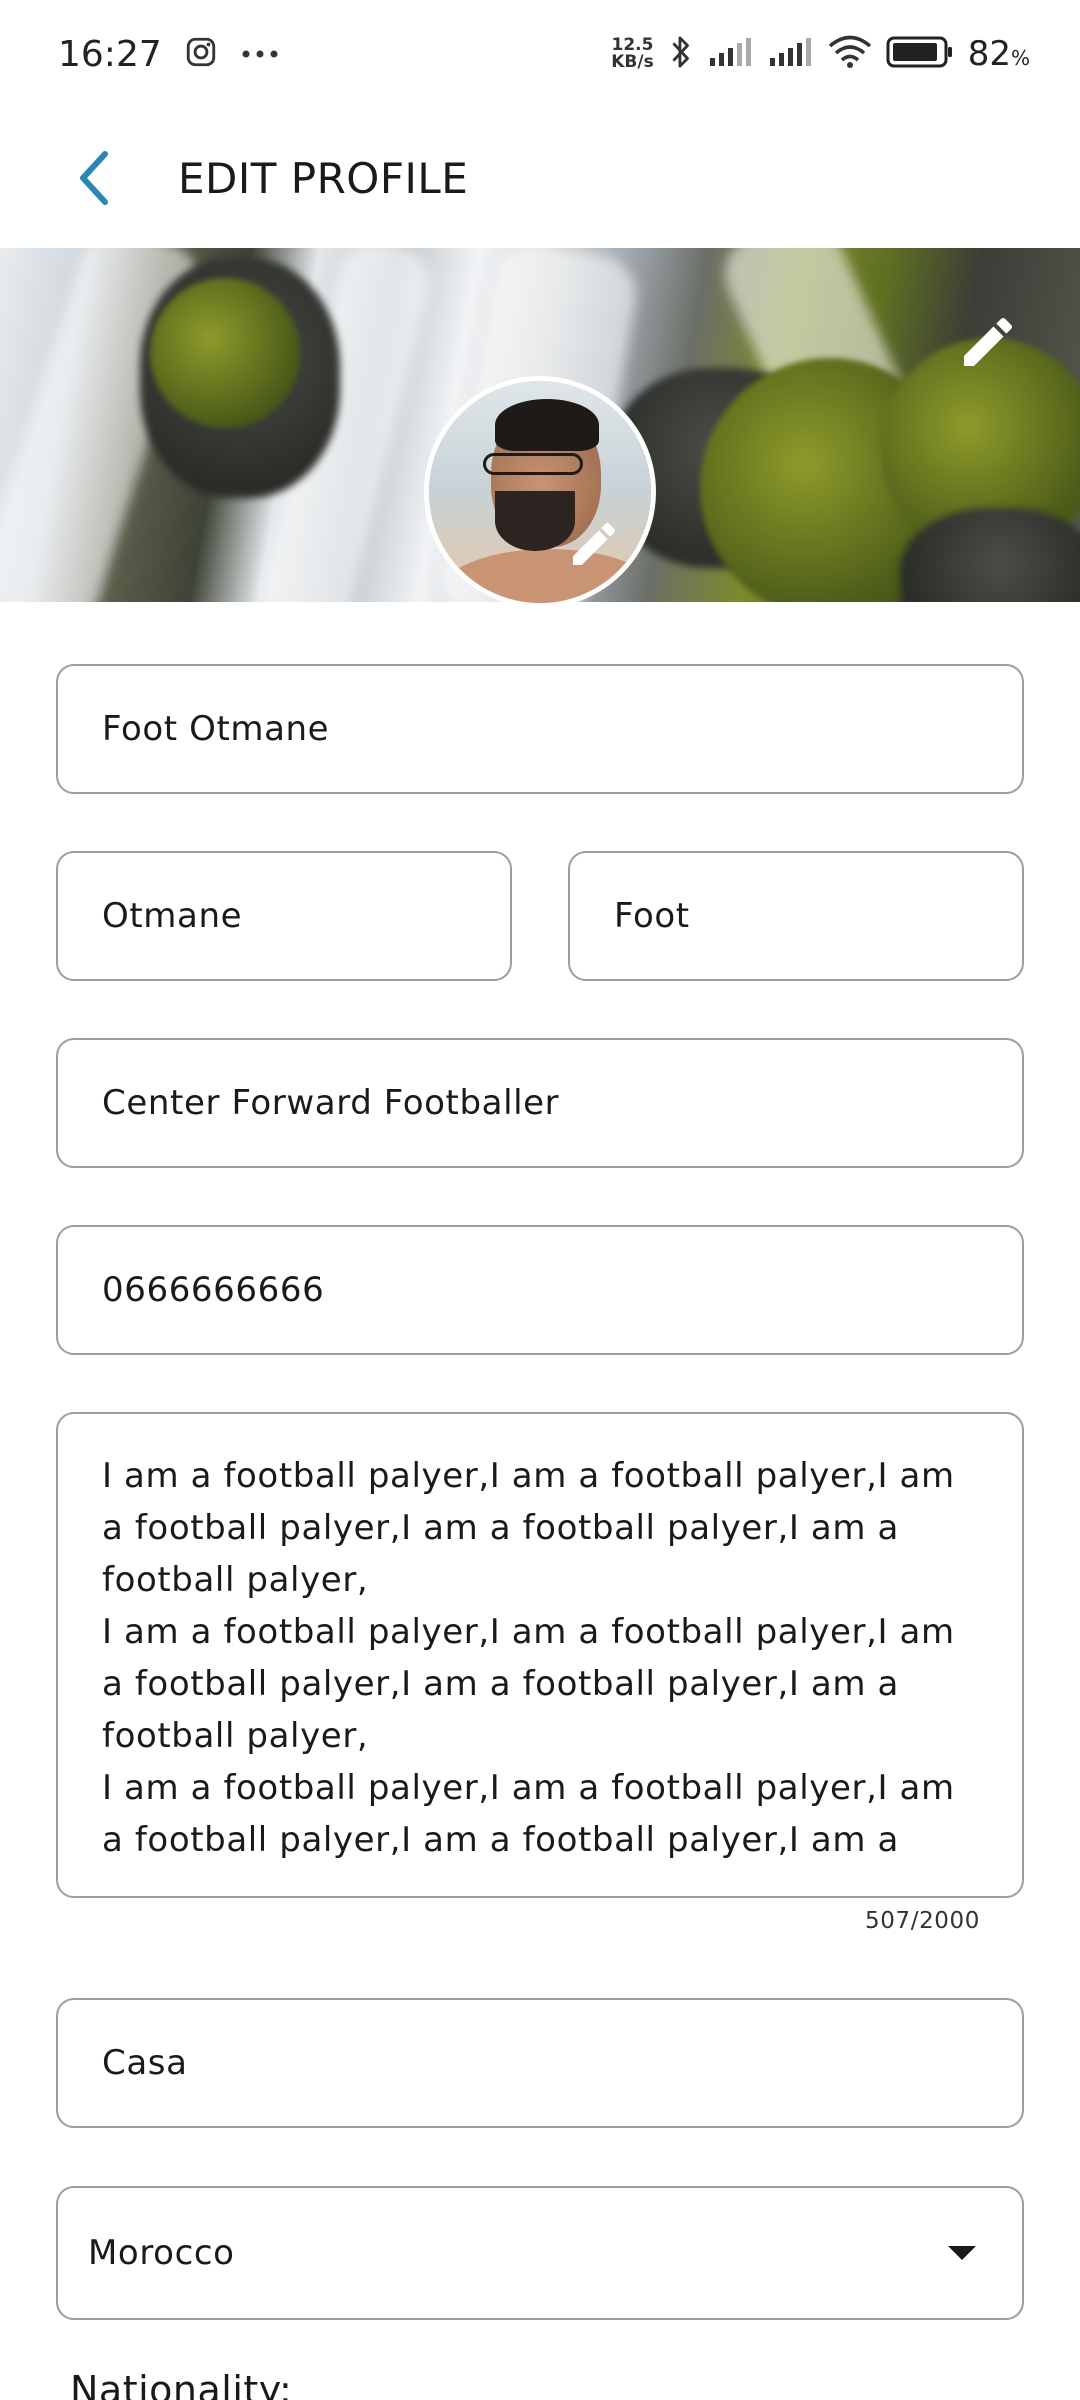  Describe the element at coordinates (562, 729) in the screenshot. I see `display-name-input` at that location.